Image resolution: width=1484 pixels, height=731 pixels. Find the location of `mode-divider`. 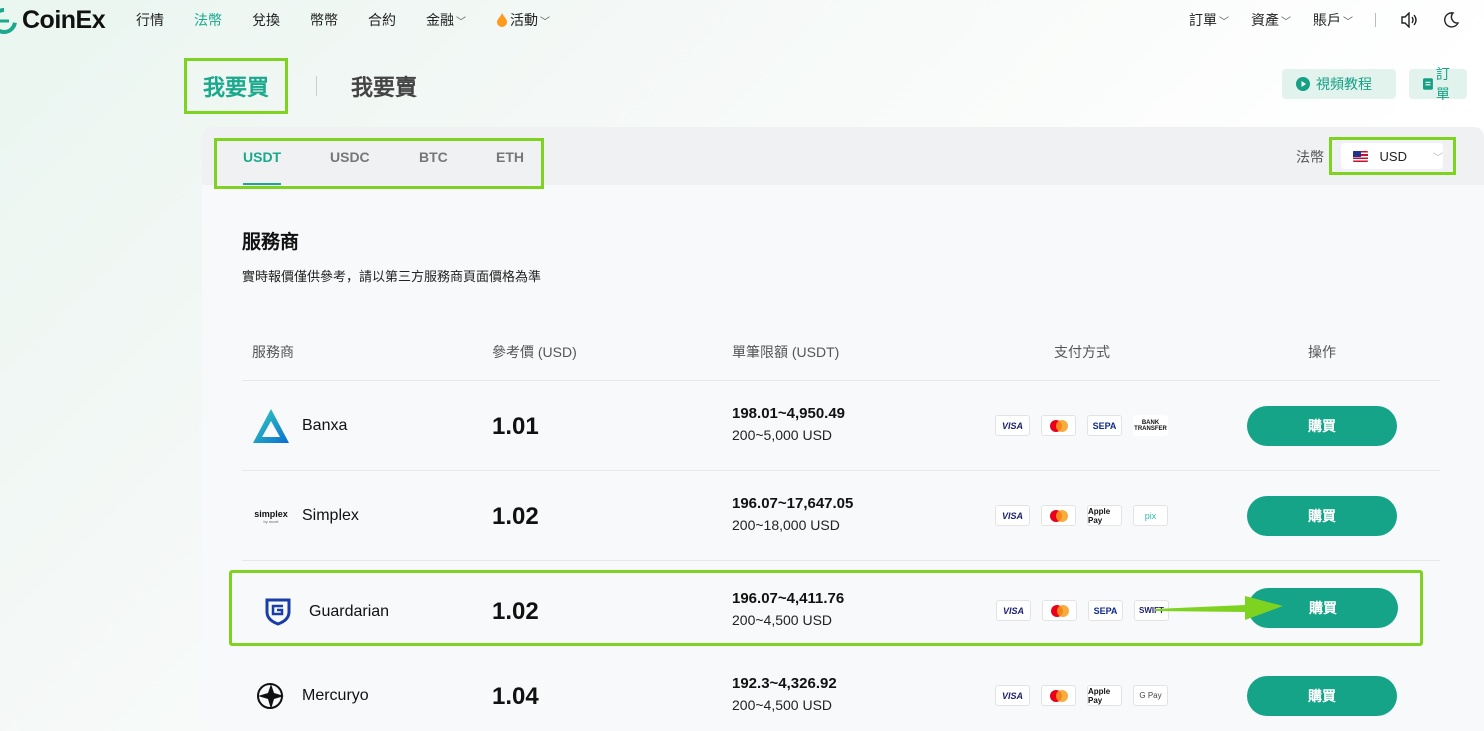

mode-divider is located at coordinates (316, 86).